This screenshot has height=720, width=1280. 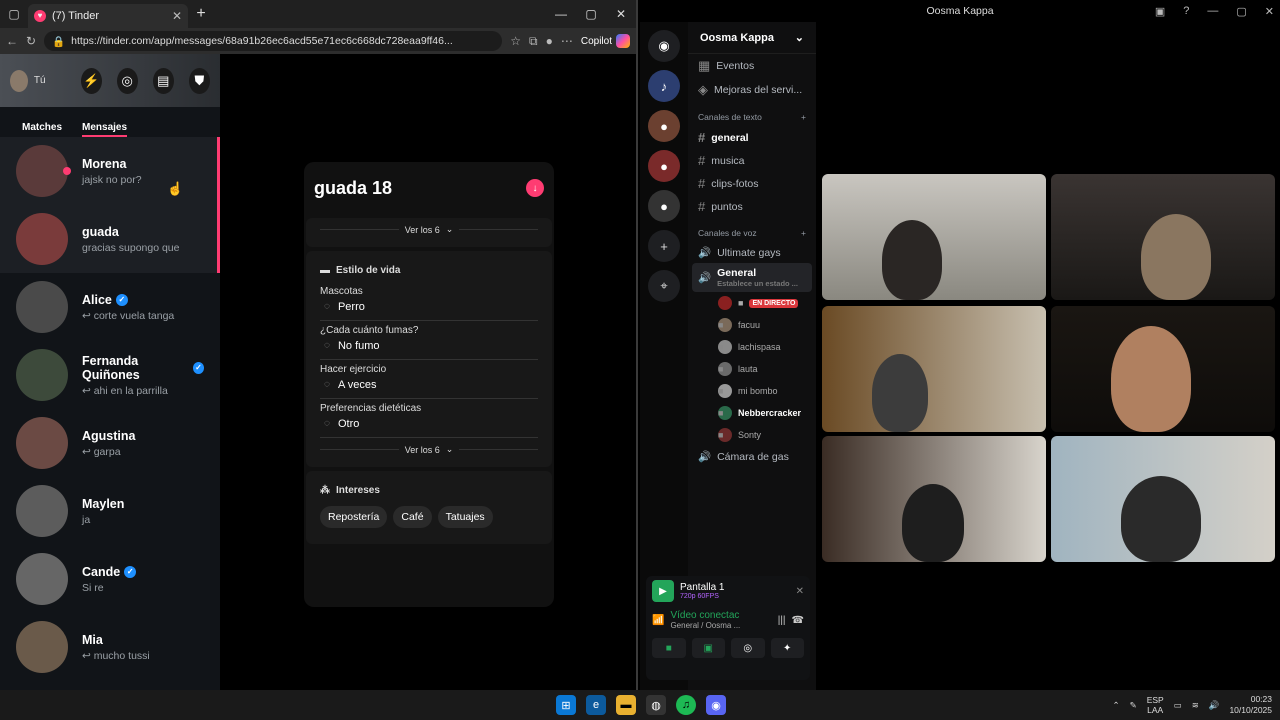 What do you see at coordinates (110, 511) in the screenshot?
I see `conversation-item: Maylen ja` at bounding box center [110, 511].